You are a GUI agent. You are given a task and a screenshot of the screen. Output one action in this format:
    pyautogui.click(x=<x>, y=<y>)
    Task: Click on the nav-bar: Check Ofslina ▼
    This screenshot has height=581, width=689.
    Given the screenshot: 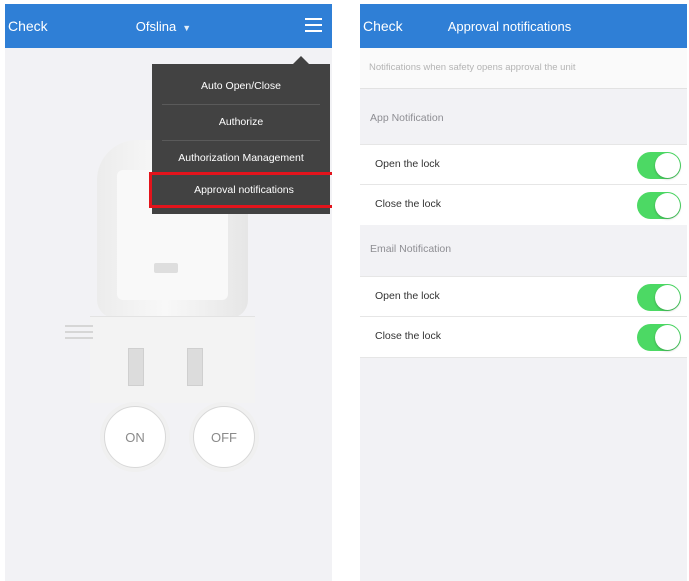 What is the action you would take?
    pyautogui.click(x=168, y=26)
    